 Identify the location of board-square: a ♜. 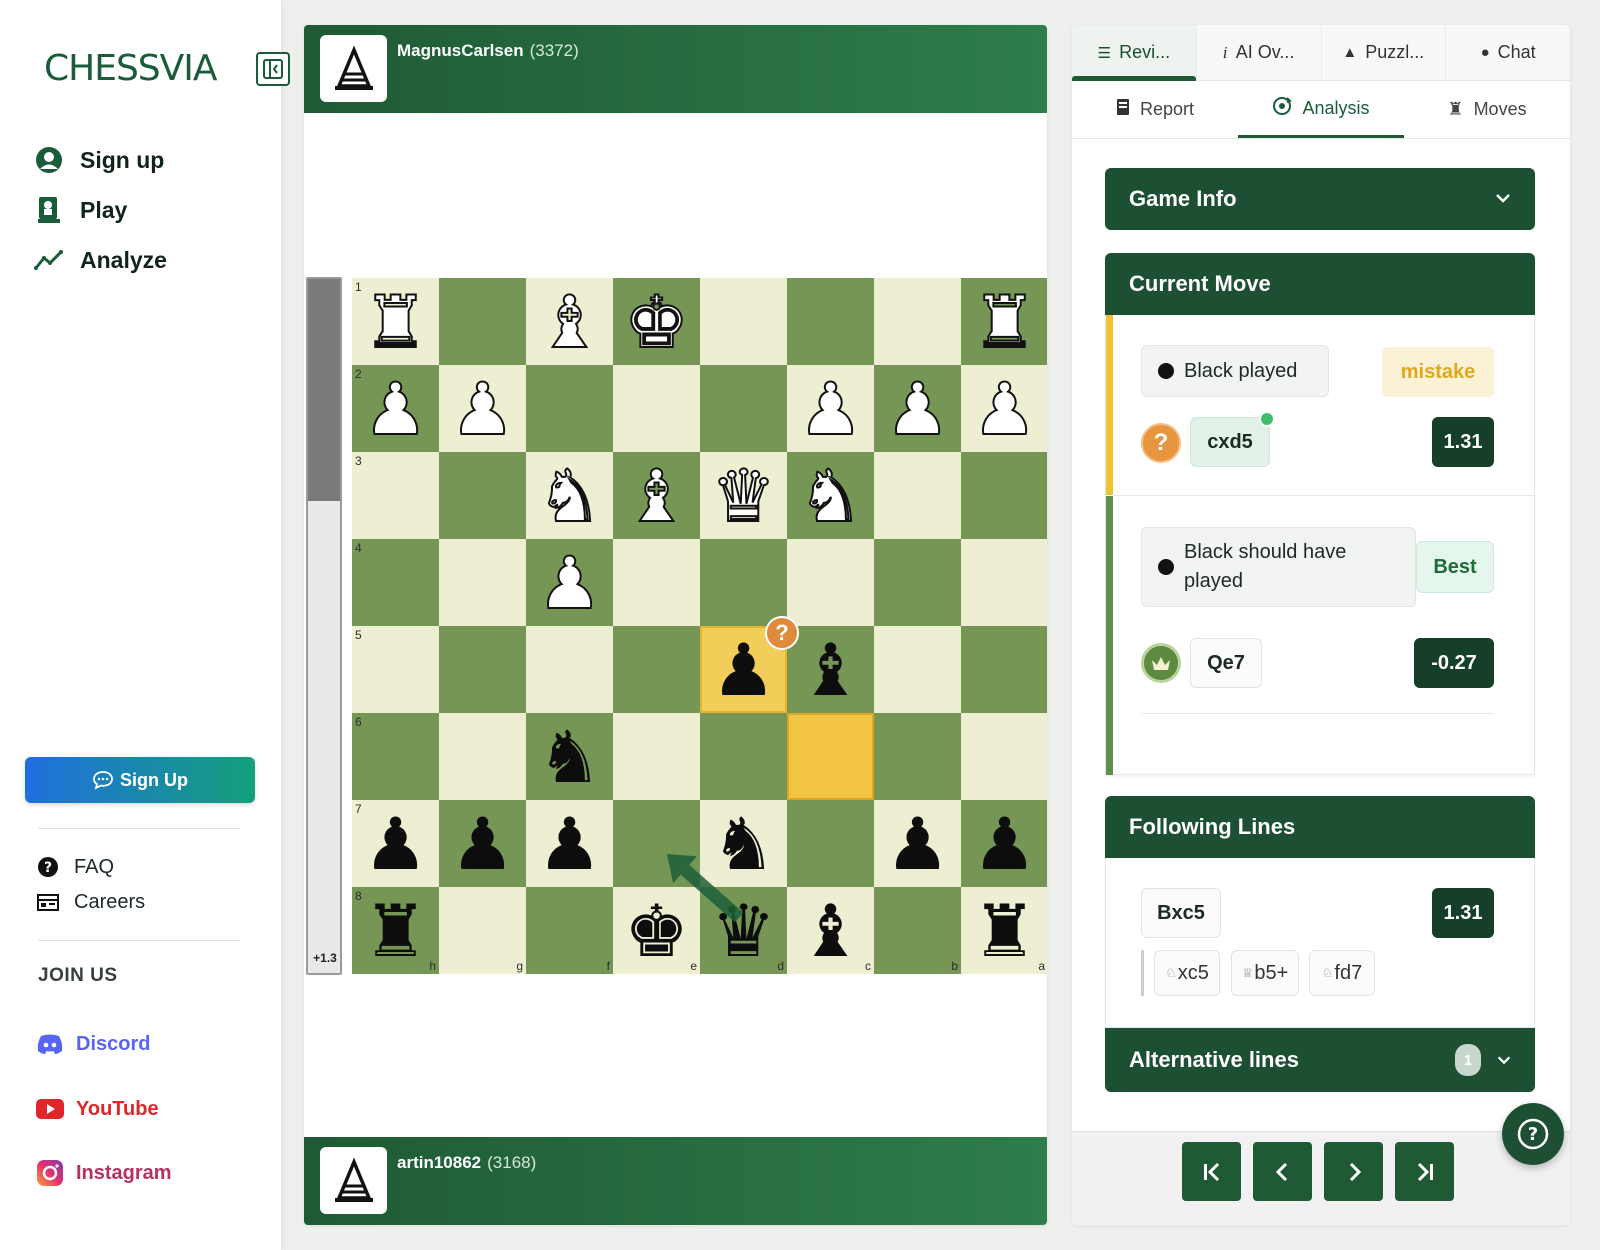
(1004, 930).